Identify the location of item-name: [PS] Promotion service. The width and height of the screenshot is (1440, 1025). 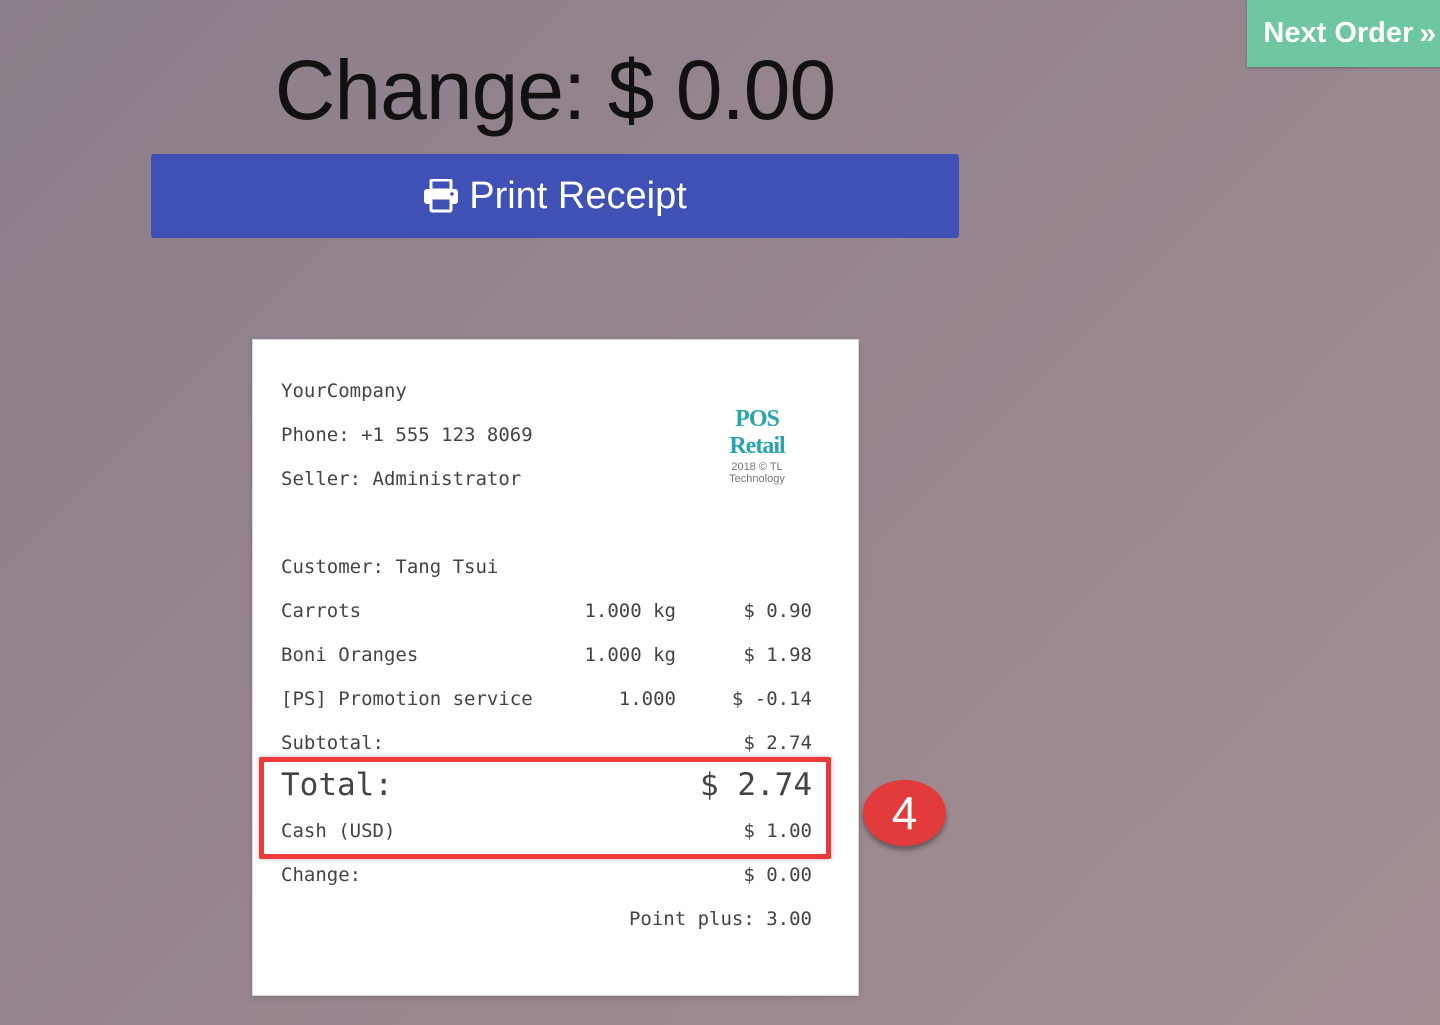
(407, 699).